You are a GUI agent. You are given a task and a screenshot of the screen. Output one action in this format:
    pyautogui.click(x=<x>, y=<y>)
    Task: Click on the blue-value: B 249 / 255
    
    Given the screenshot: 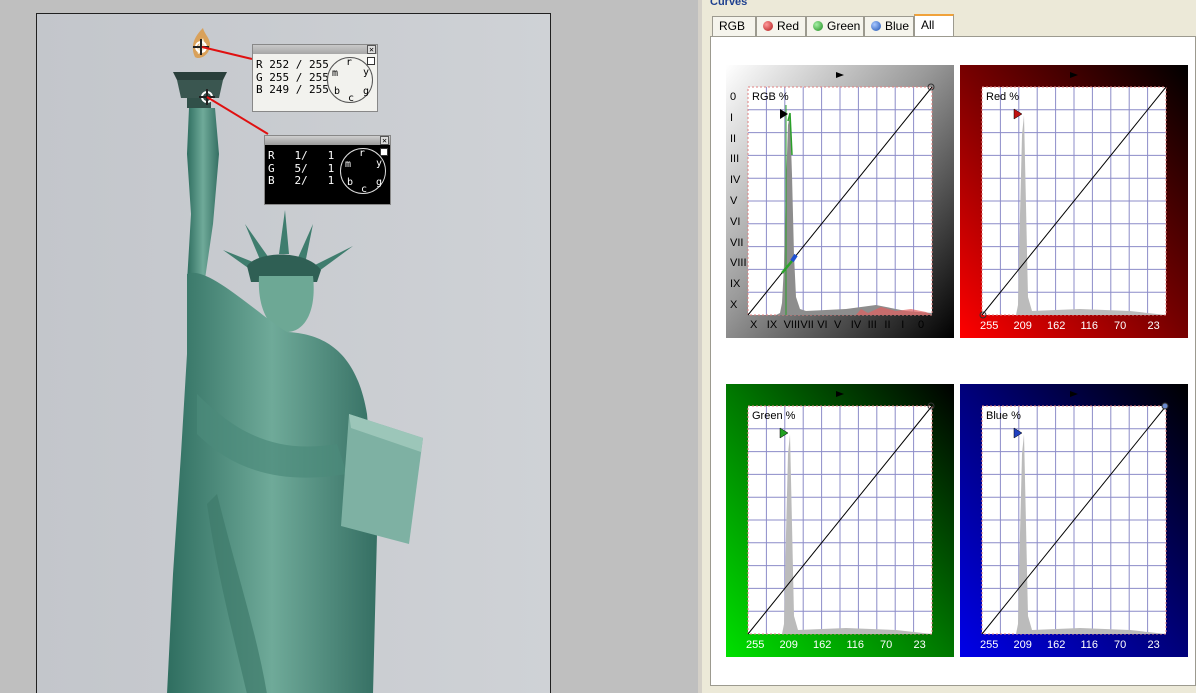 What is the action you would take?
    pyautogui.click(x=292, y=89)
    